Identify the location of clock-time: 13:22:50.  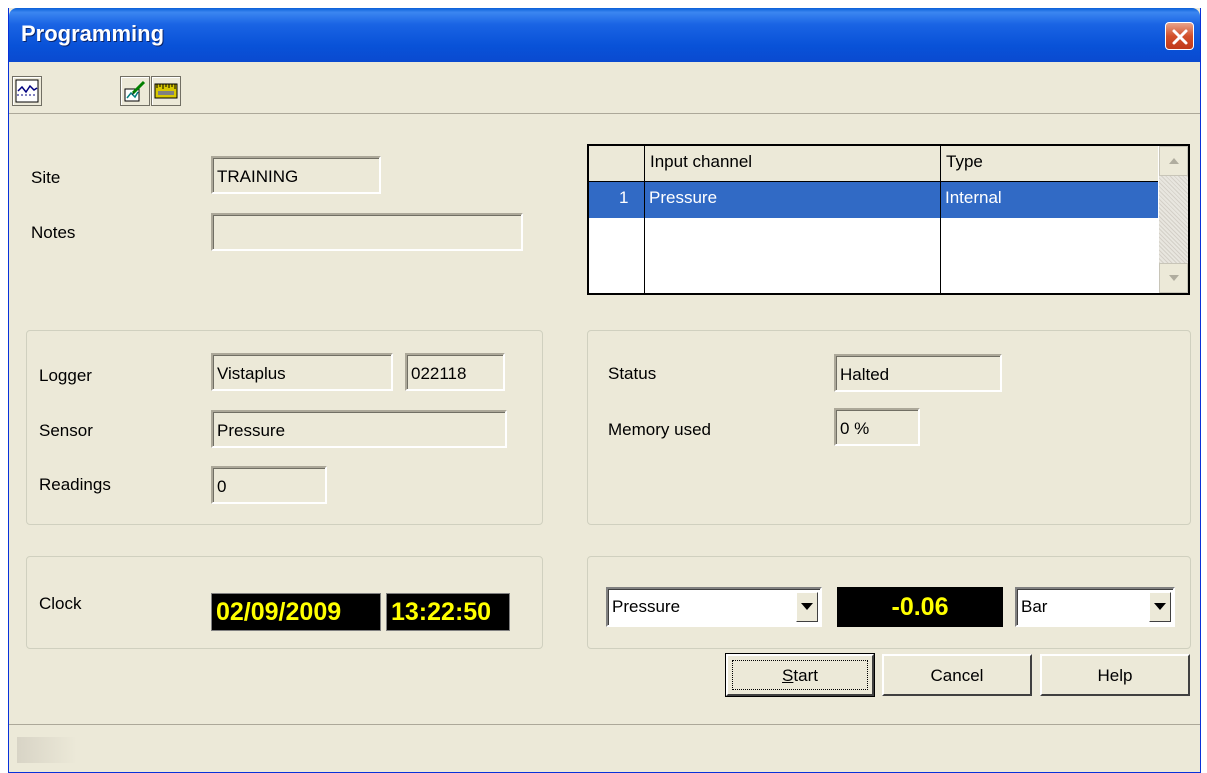
(448, 612).